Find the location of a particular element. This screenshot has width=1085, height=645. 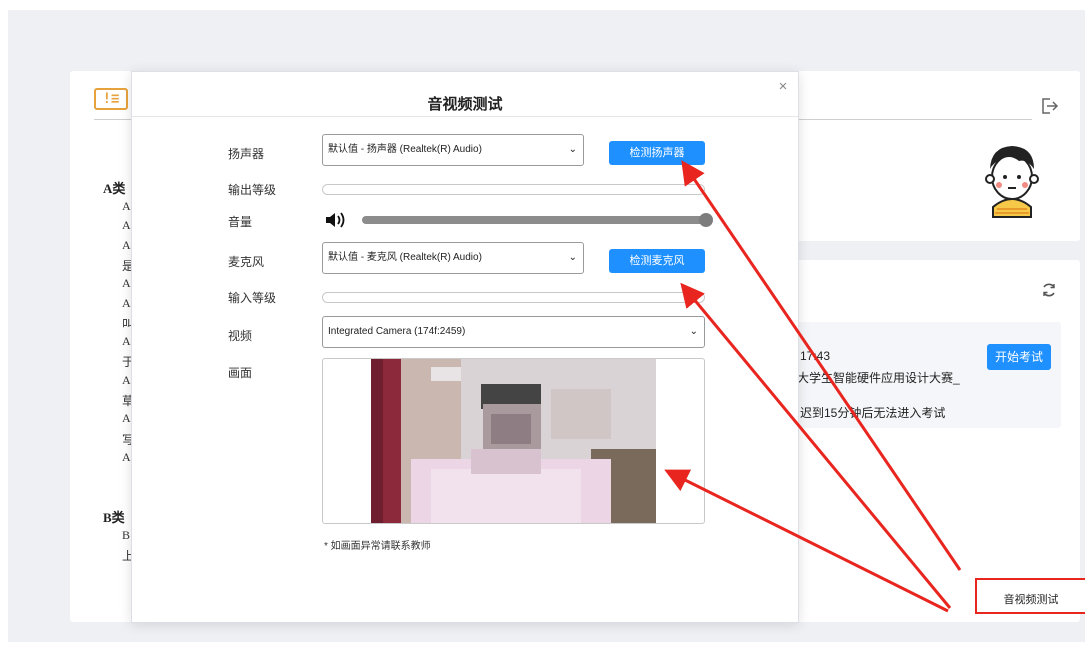

preview-label: 画面 is located at coordinates (240, 373).